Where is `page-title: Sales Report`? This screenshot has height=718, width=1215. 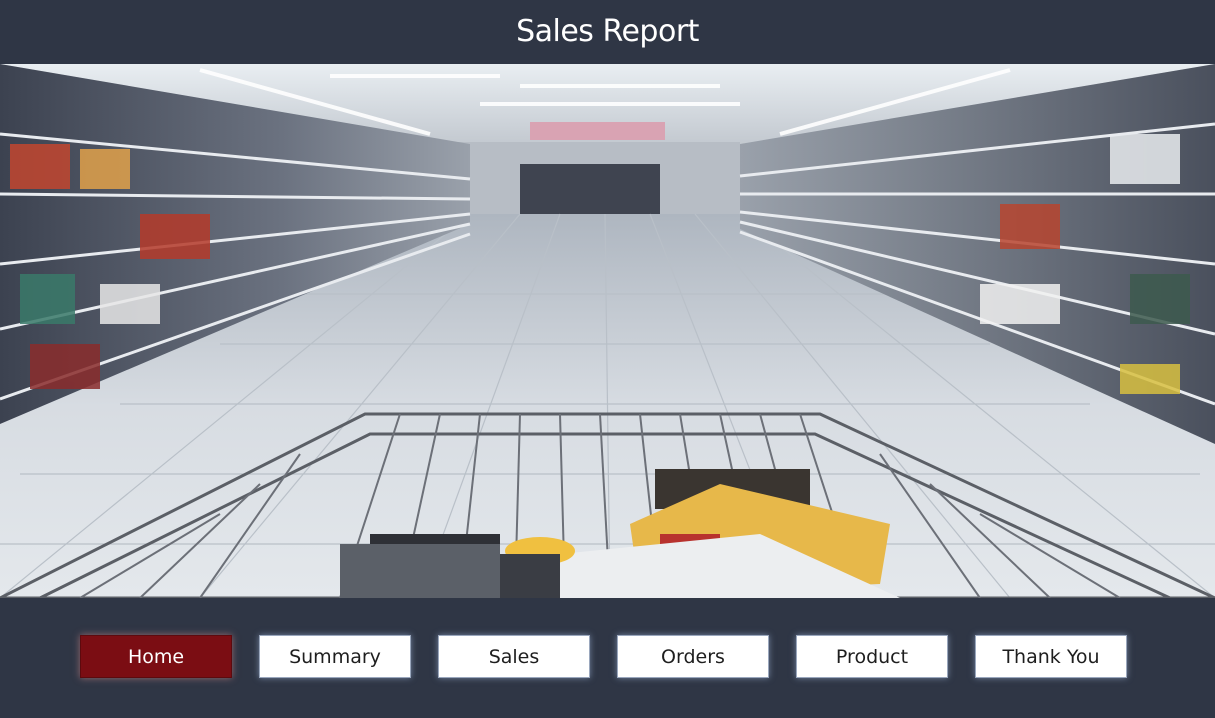
page-title: Sales Report is located at coordinates (607, 31).